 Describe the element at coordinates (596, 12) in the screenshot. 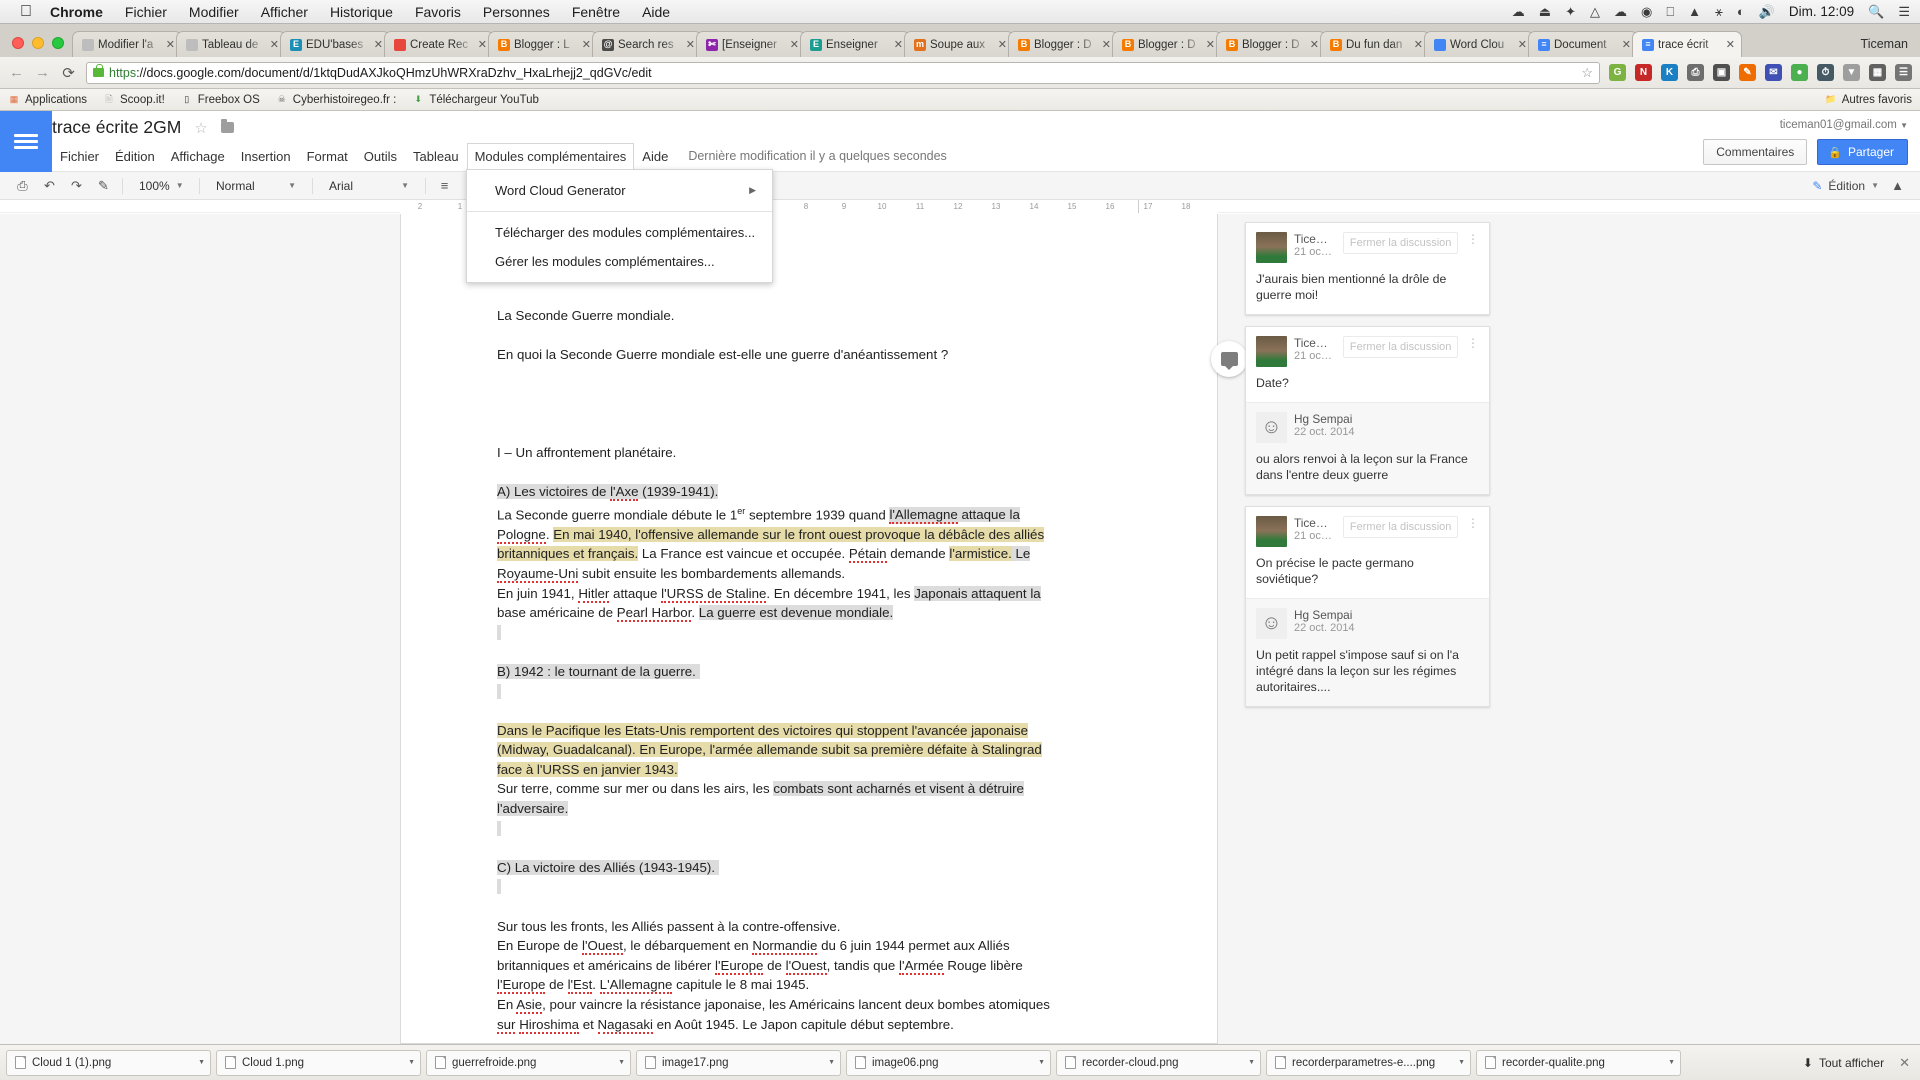

I see `menu-fenetre: Fenêtre` at that location.